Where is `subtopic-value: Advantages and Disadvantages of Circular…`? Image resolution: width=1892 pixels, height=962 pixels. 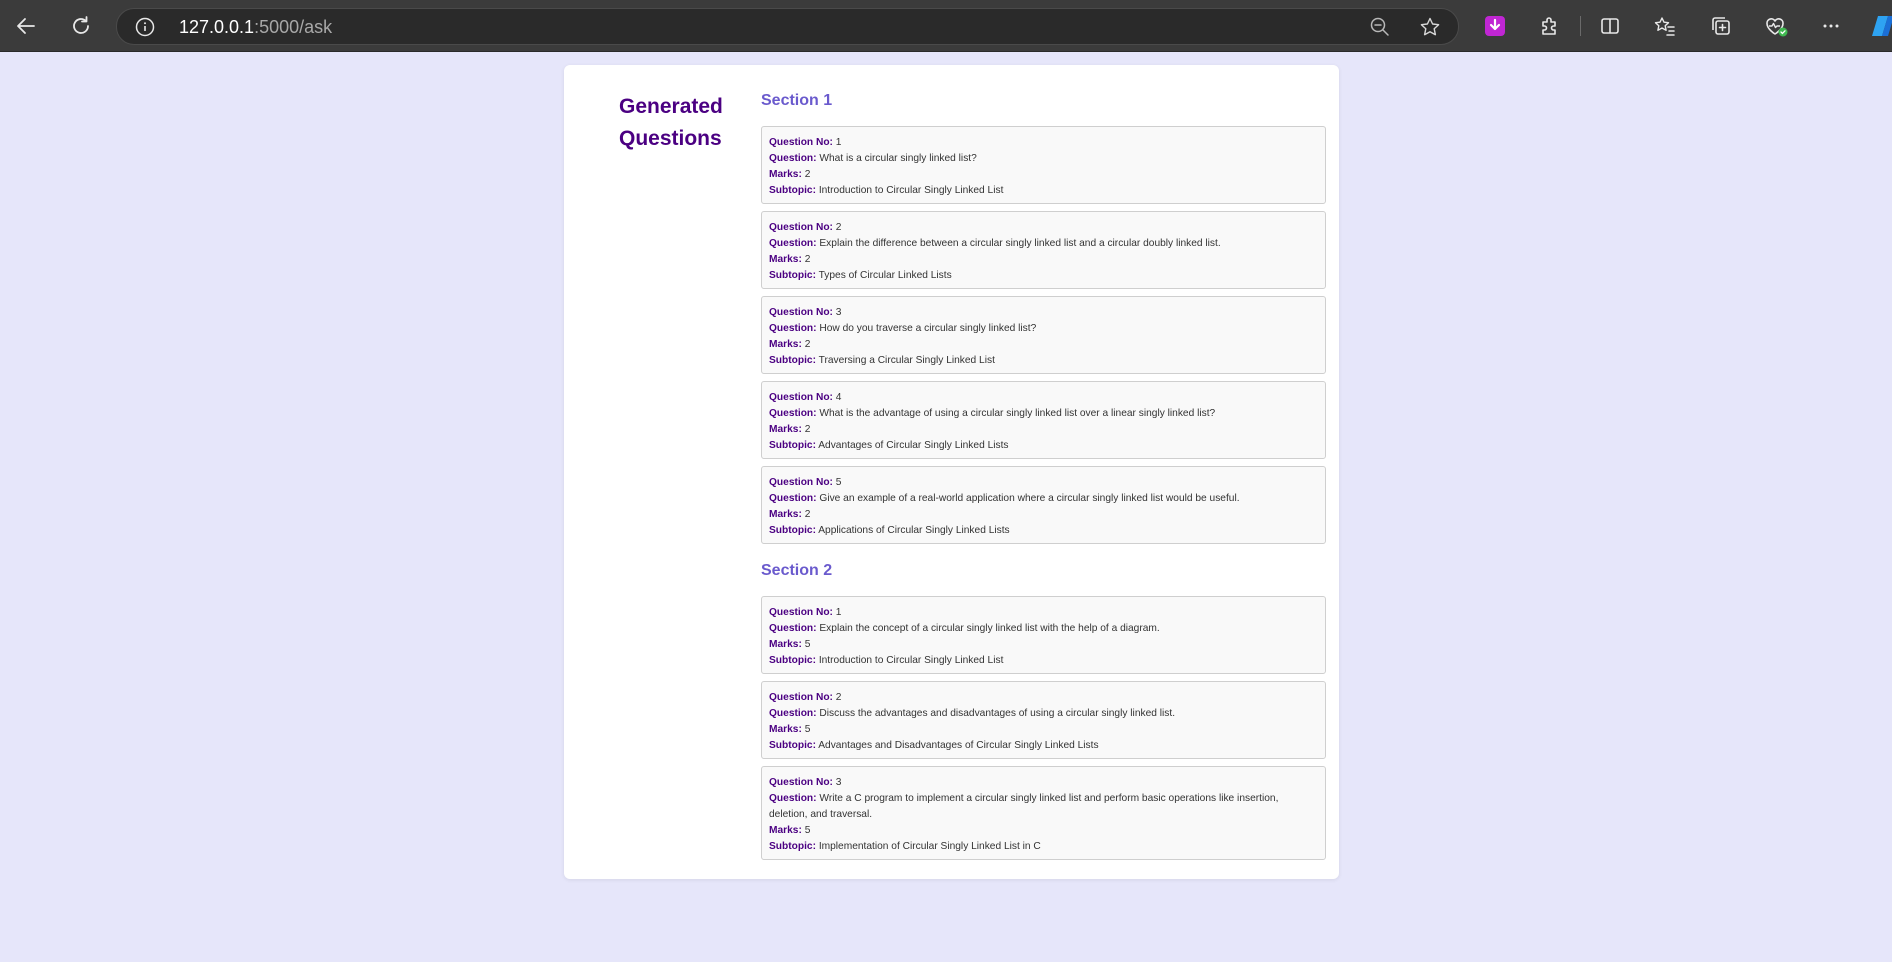
subtopic-value: Advantages and Disadvantages of Circular… is located at coordinates (958, 745).